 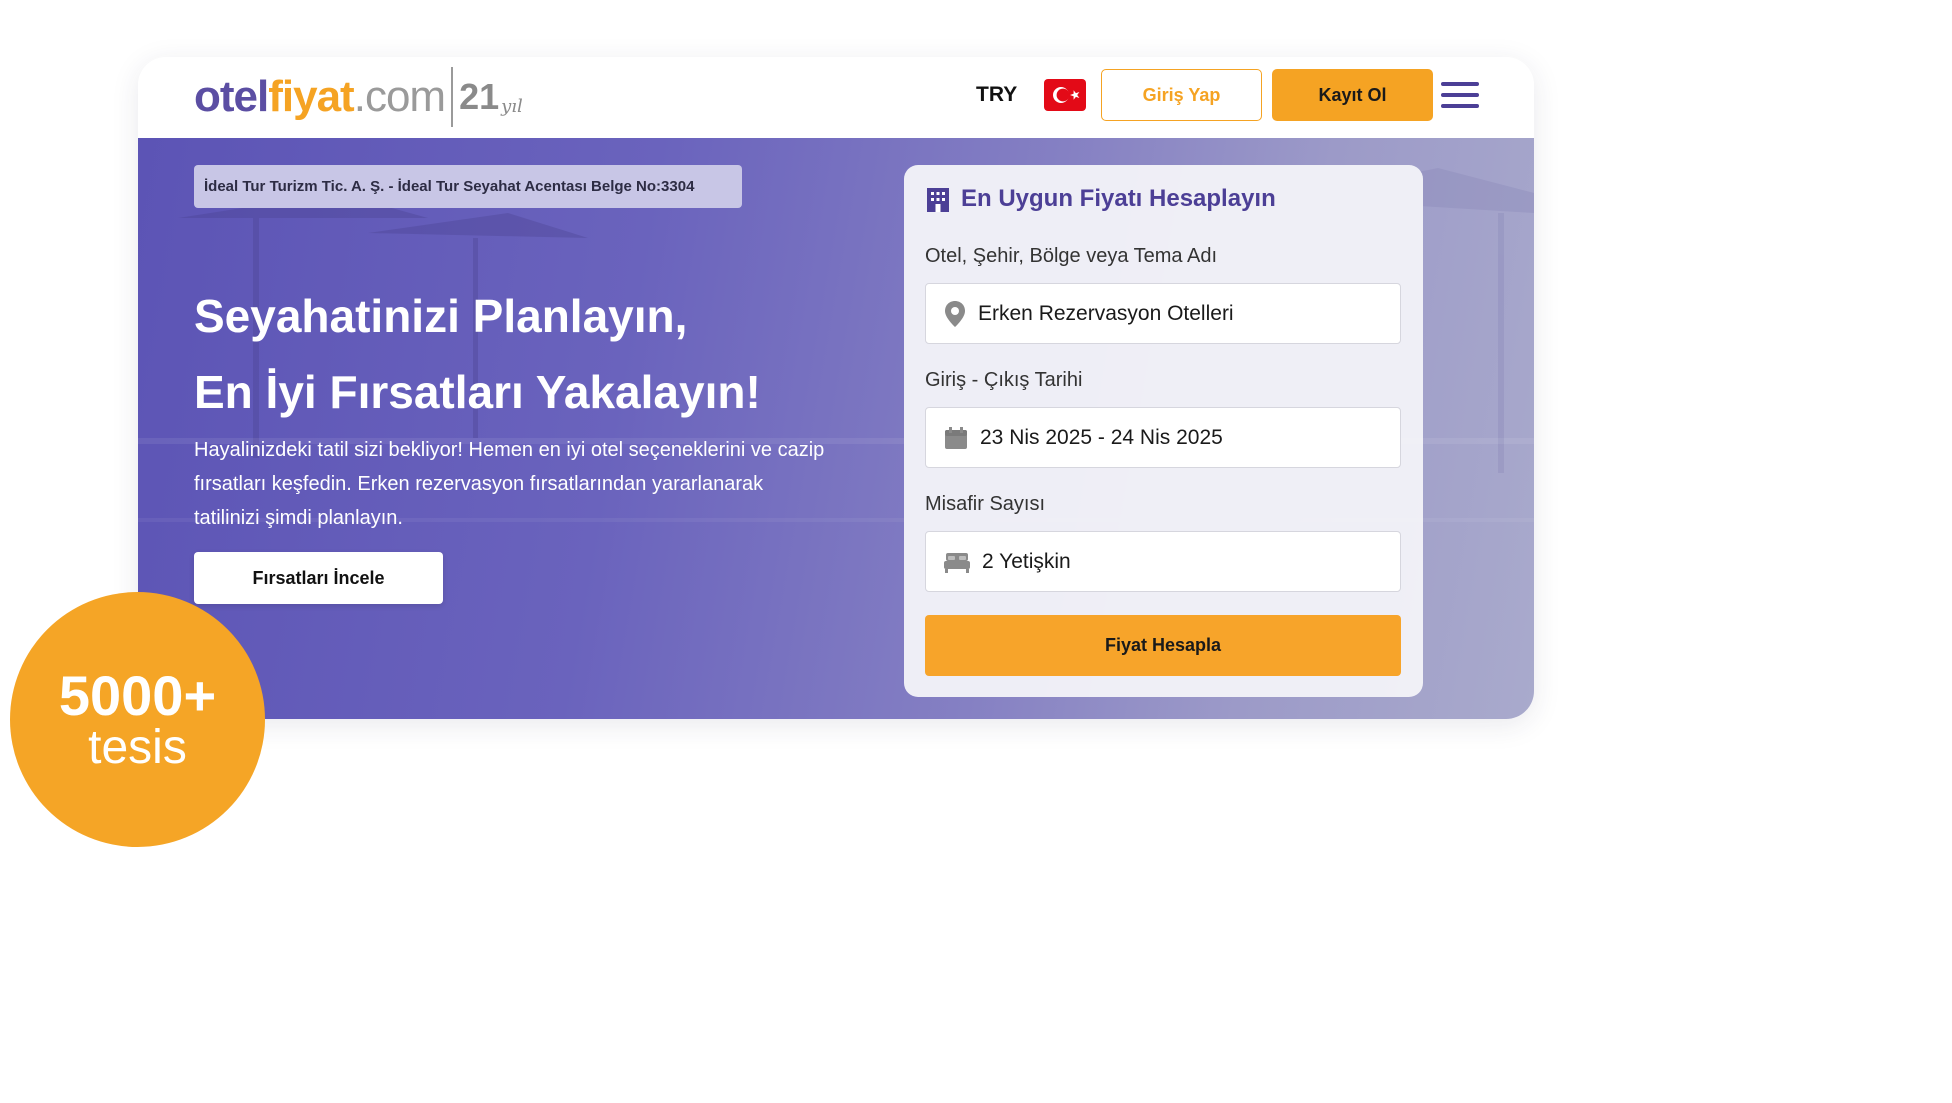 I want to click on logo-com-text: .com, so click(x=399, y=96).